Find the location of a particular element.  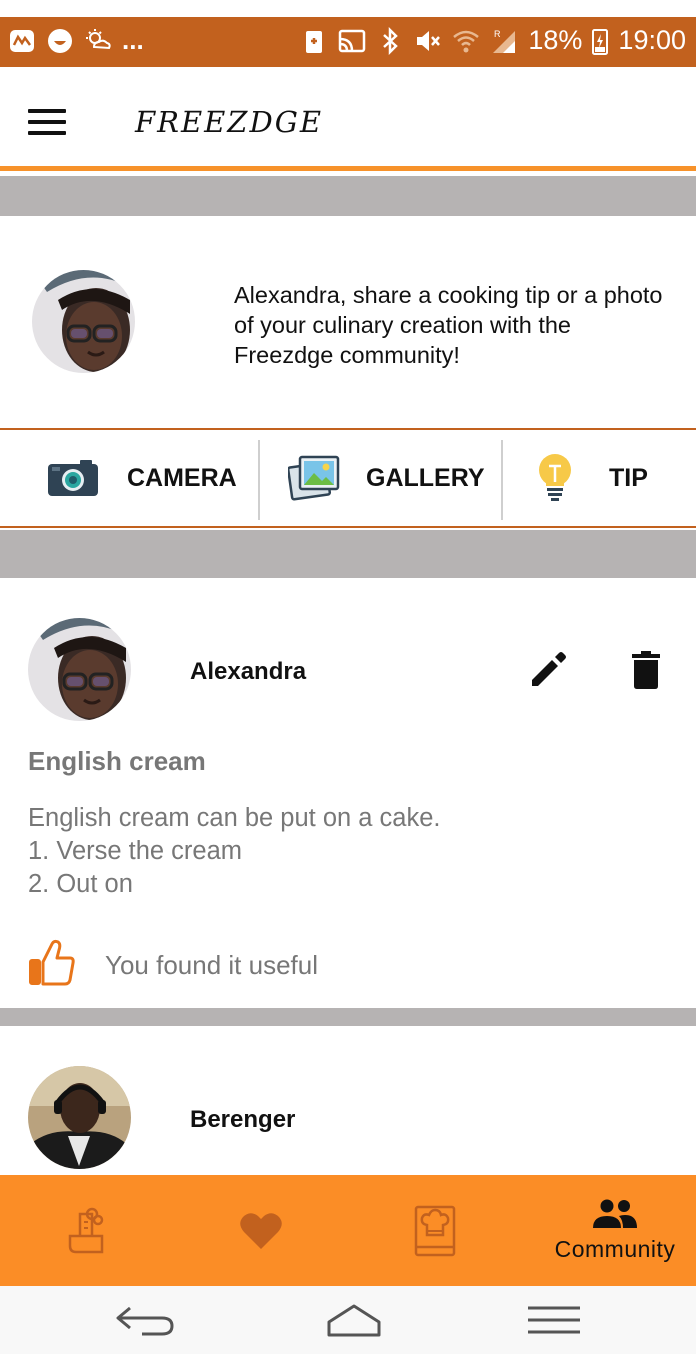

camera-button: CAMERA is located at coordinates (141, 478).